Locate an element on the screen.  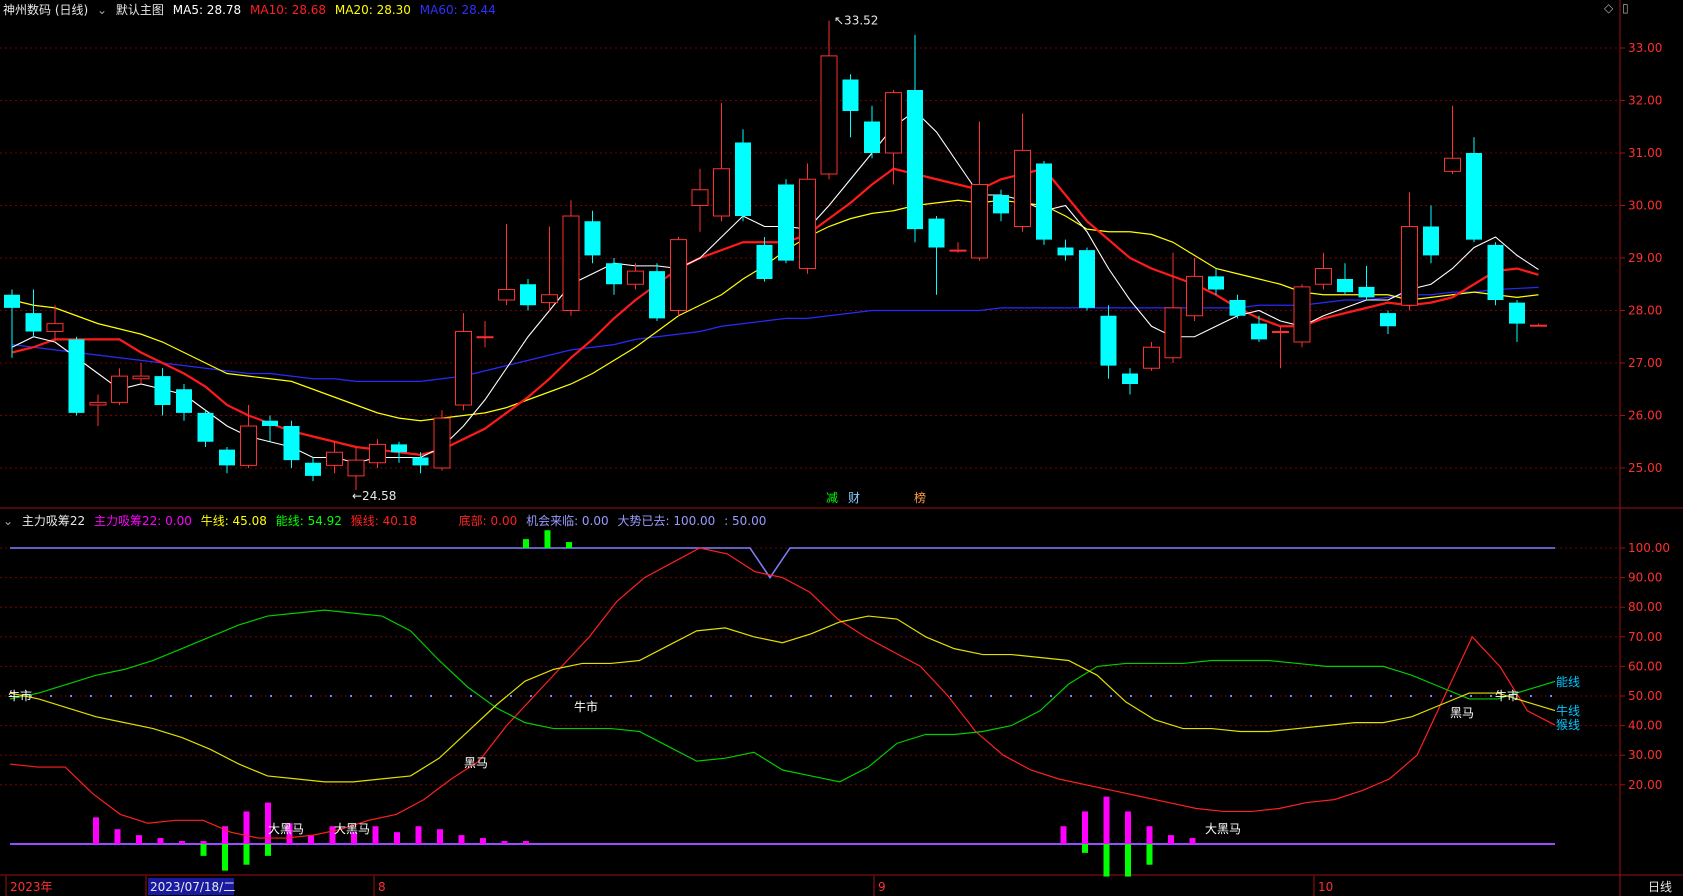
period-label: 日线 is located at coordinates (1660, 887).